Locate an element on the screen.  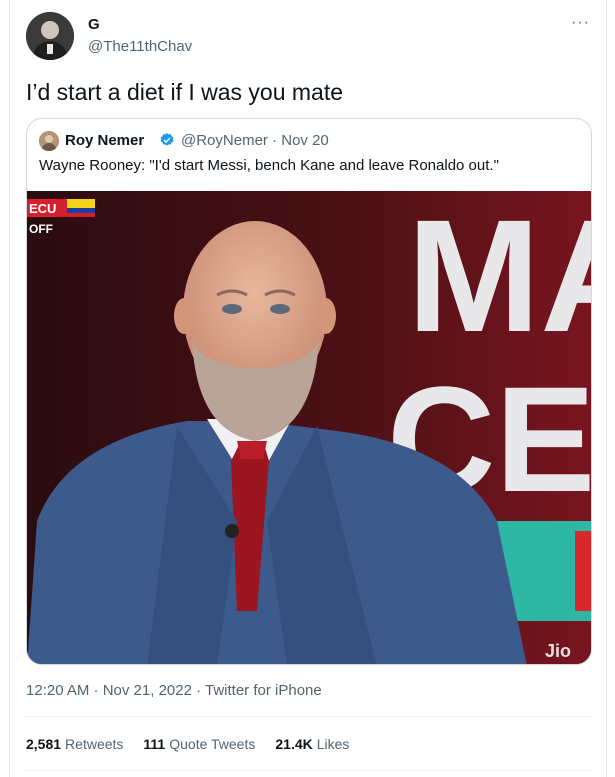
score-team: ECU is located at coordinates (42, 208).